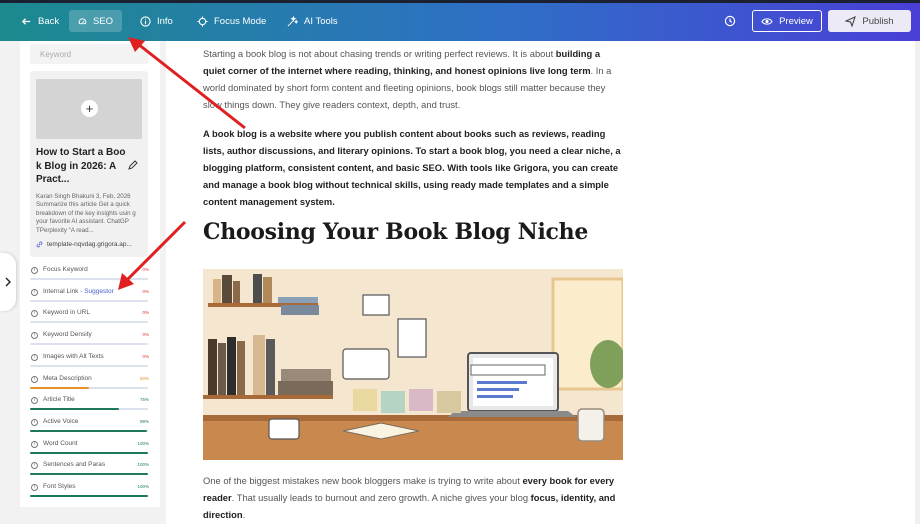  What do you see at coordinates (182, 163) in the screenshot?
I see `annotation-arrows` at bounding box center [182, 163].